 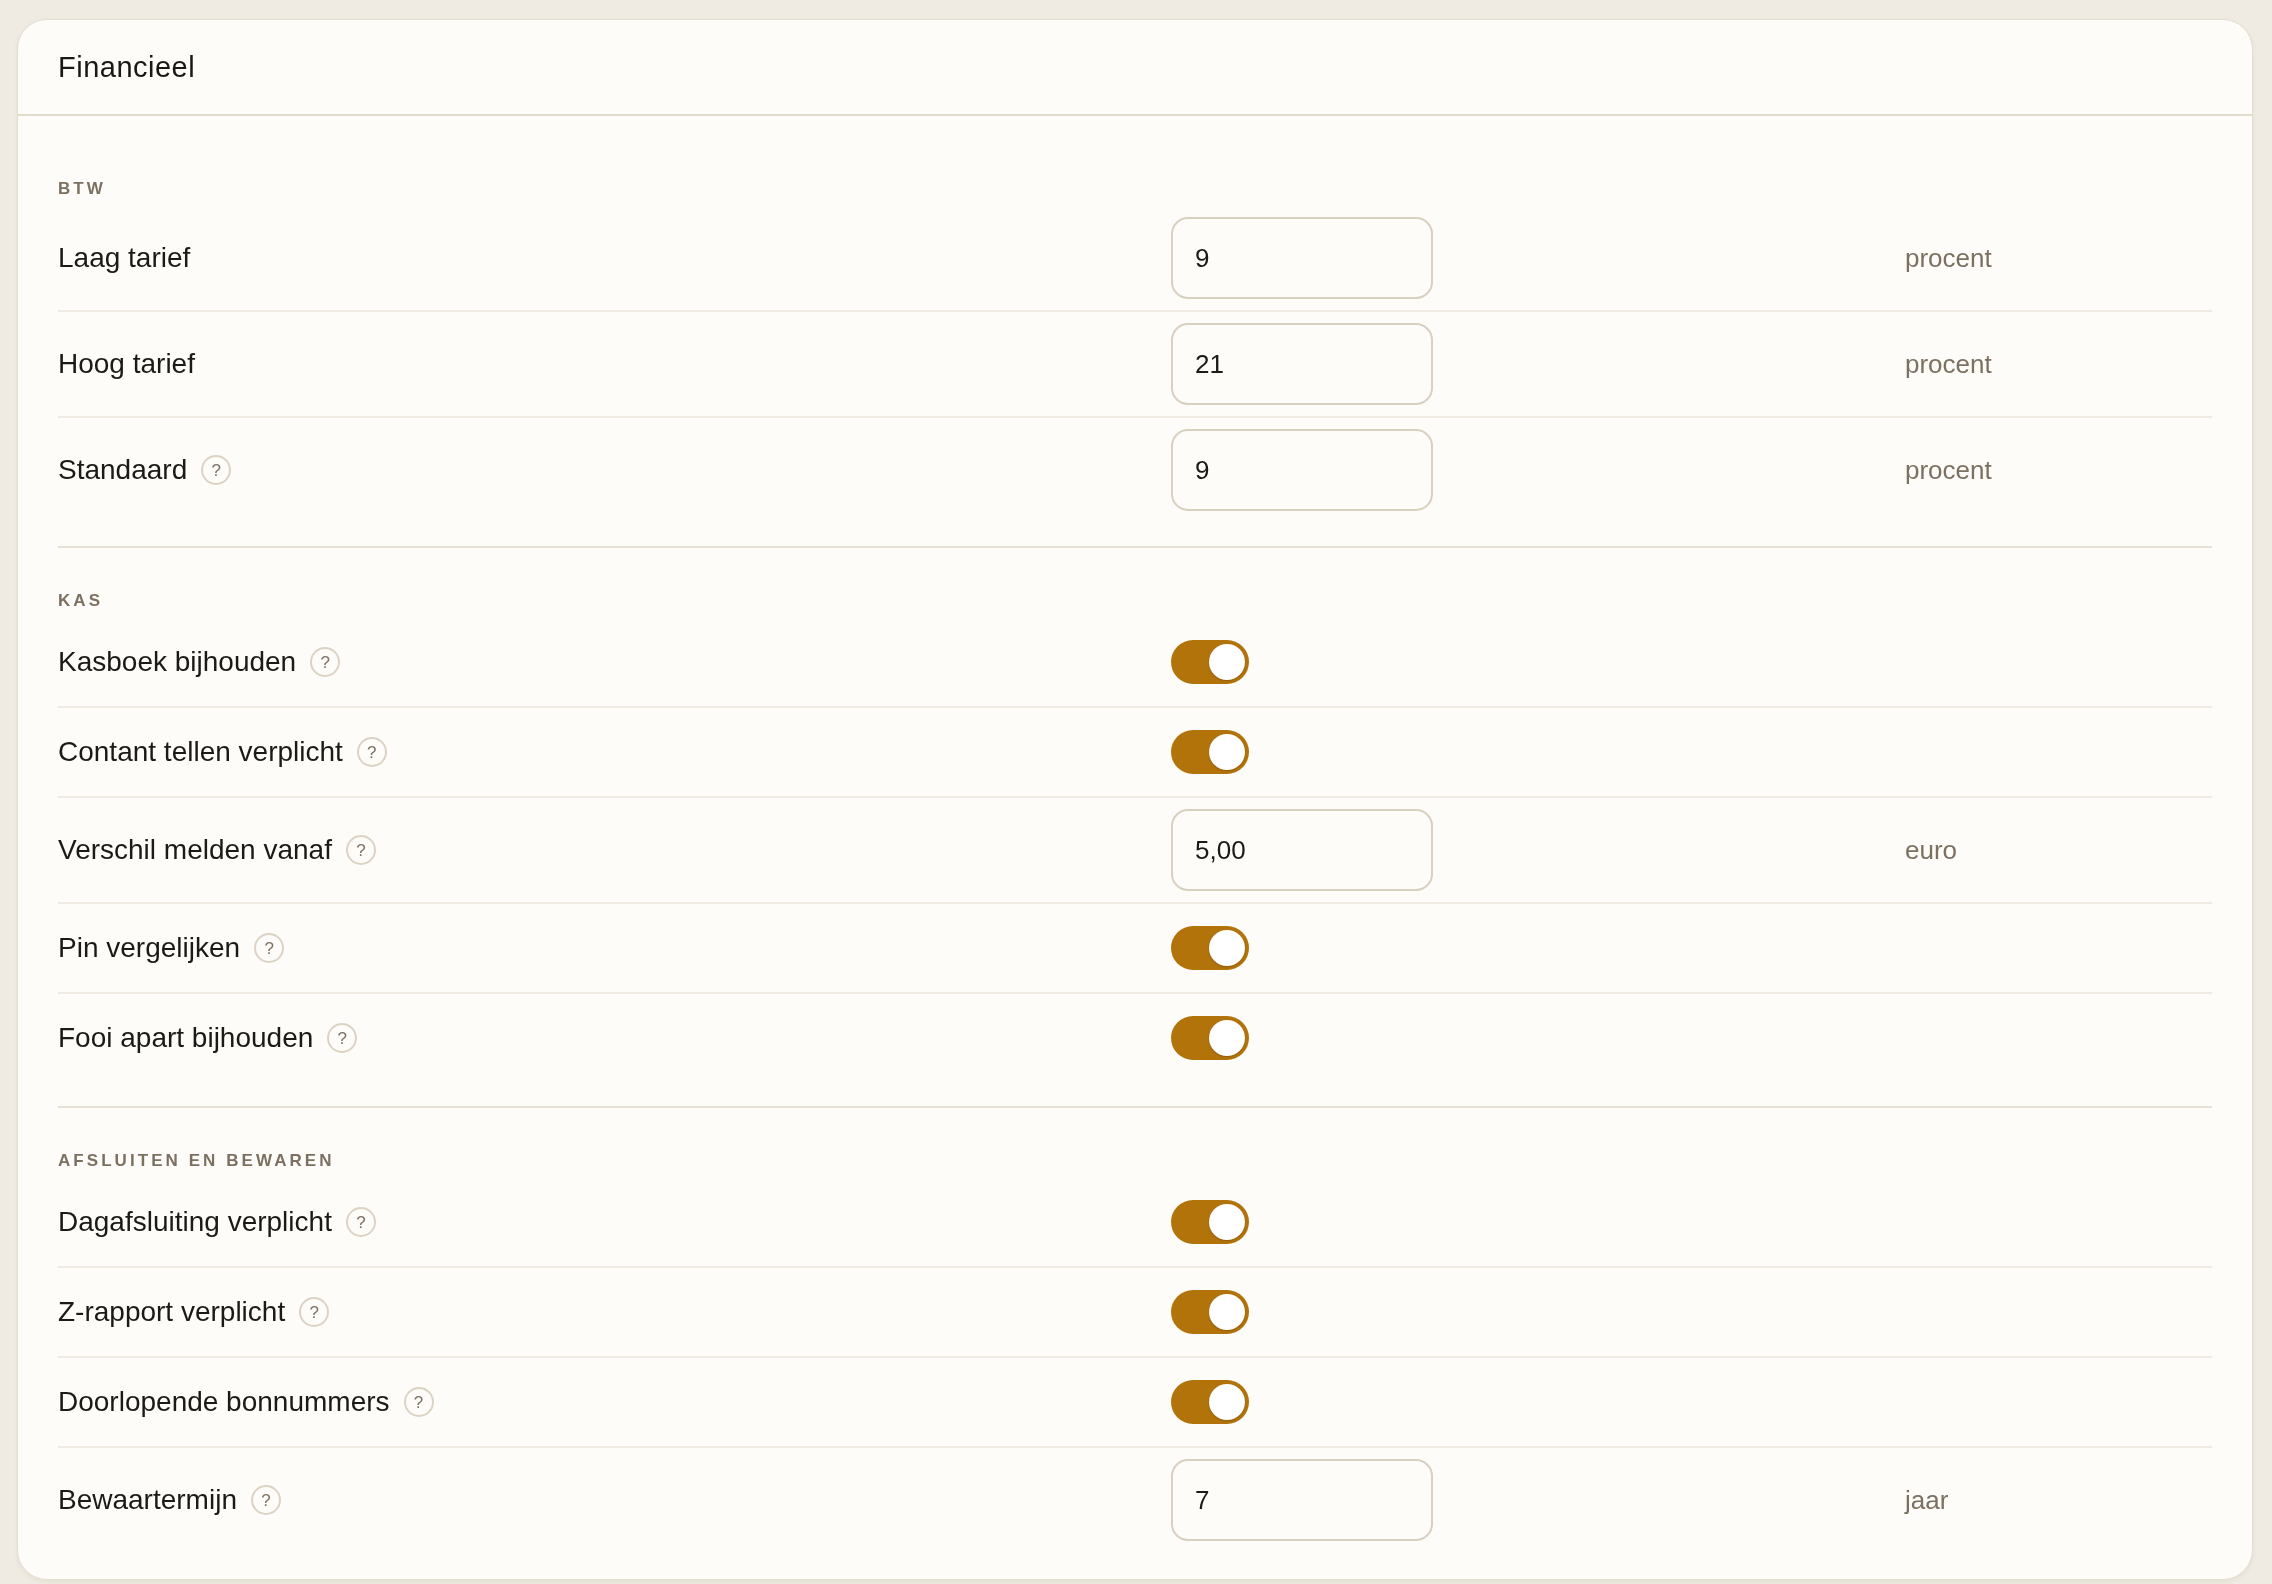 What do you see at coordinates (196, 1161) in the screenshot?
I see `section-heading: AFSLUITEN EN BEWAREN` at bounding box center [196, 1161].